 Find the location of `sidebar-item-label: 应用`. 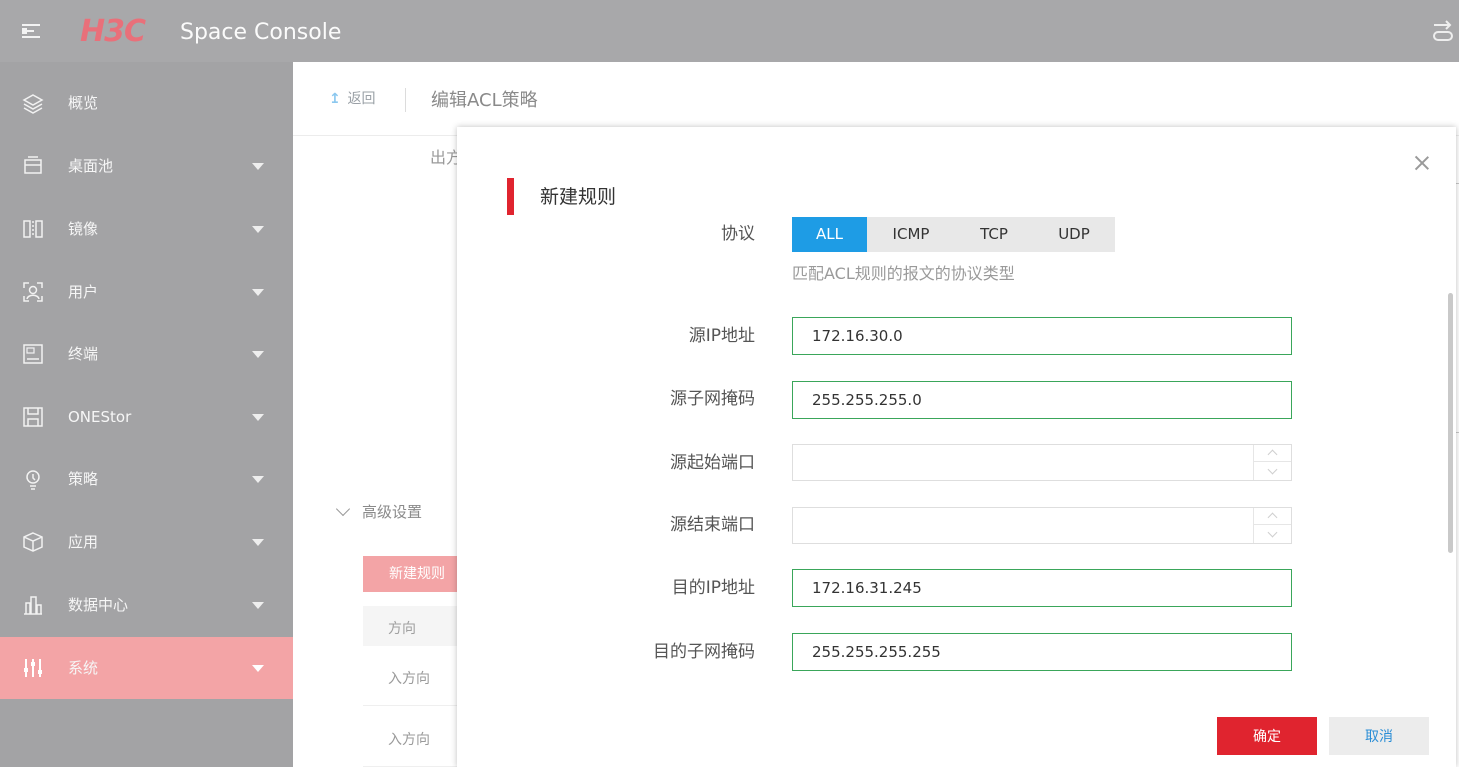

sidebar-item-label: 应用 is located at coordinates (83, 542).